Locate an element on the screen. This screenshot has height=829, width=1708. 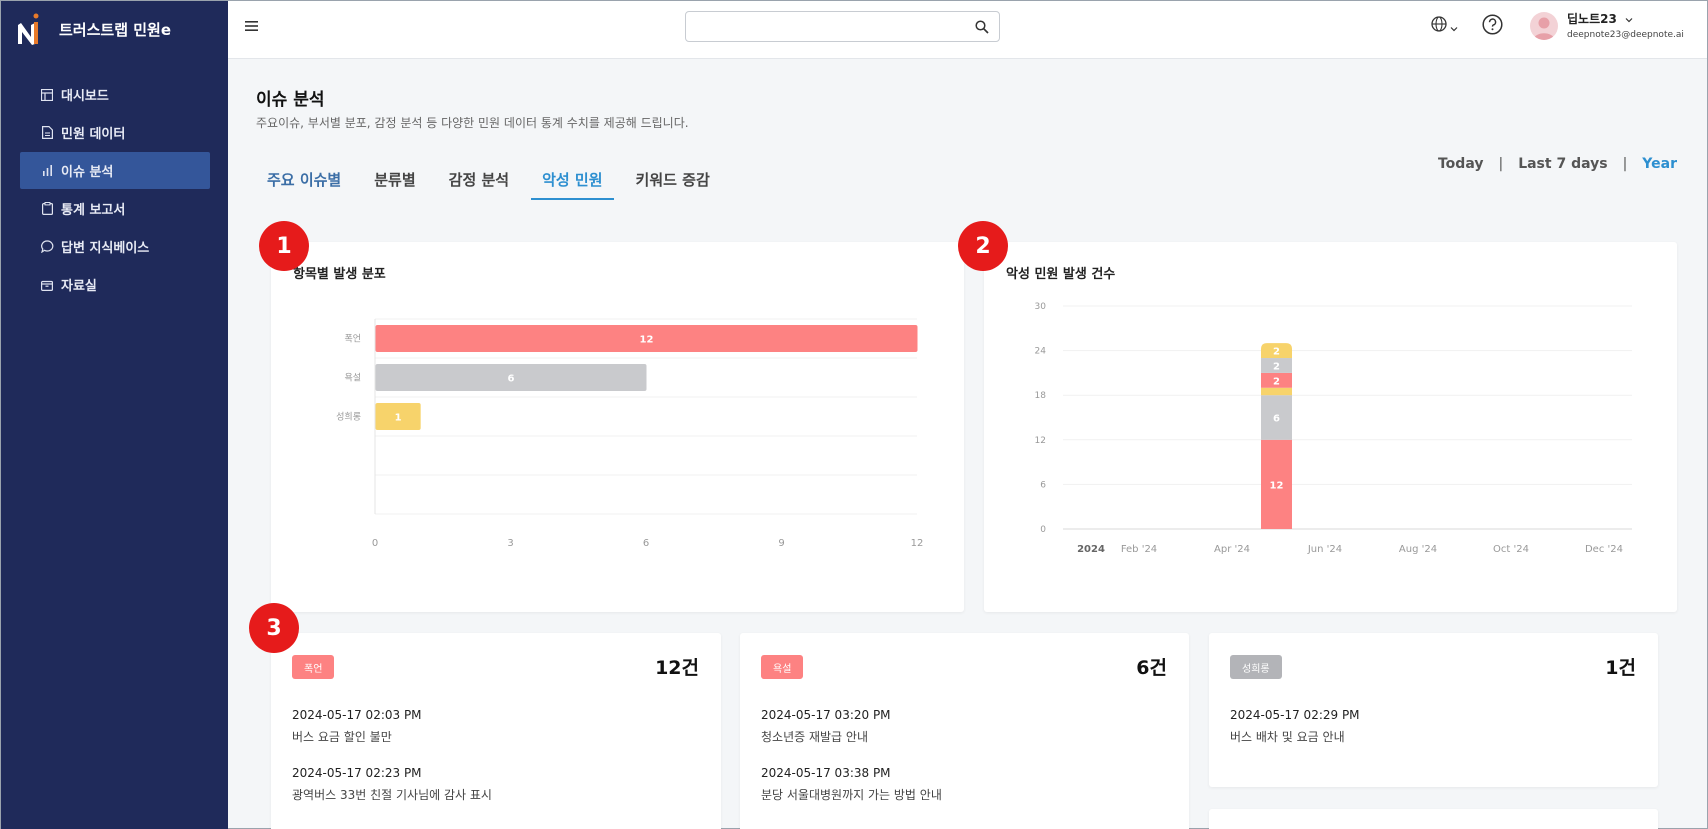
entry-time: 2024-05-17 02:23 PM is located at coordinates (357, 773).